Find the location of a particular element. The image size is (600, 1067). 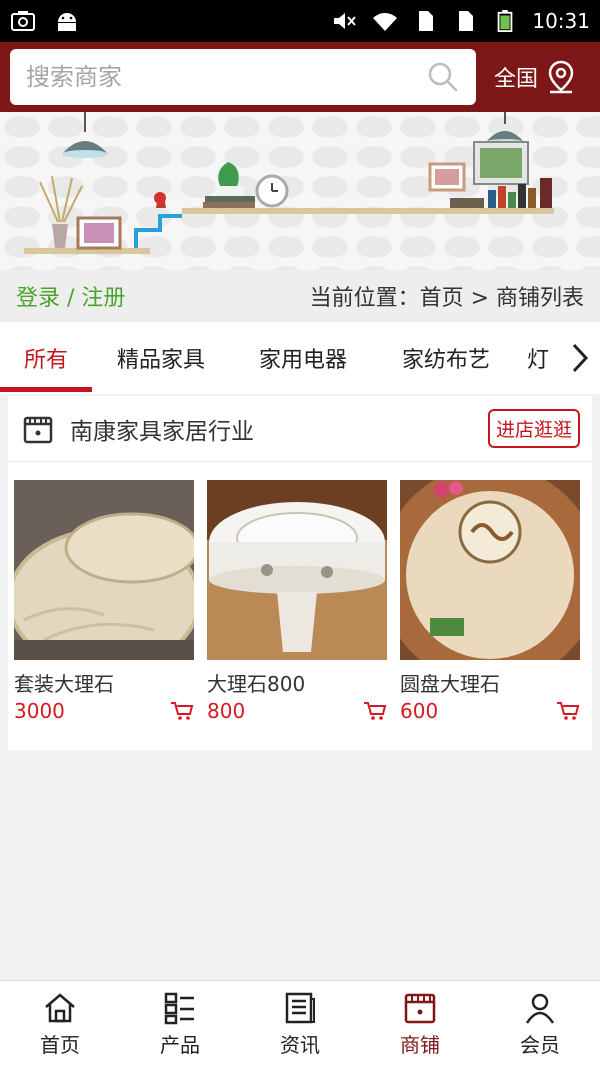

shop-header: 南康家具家居行业 进店逛逛 is located at coordinates (300, 429).